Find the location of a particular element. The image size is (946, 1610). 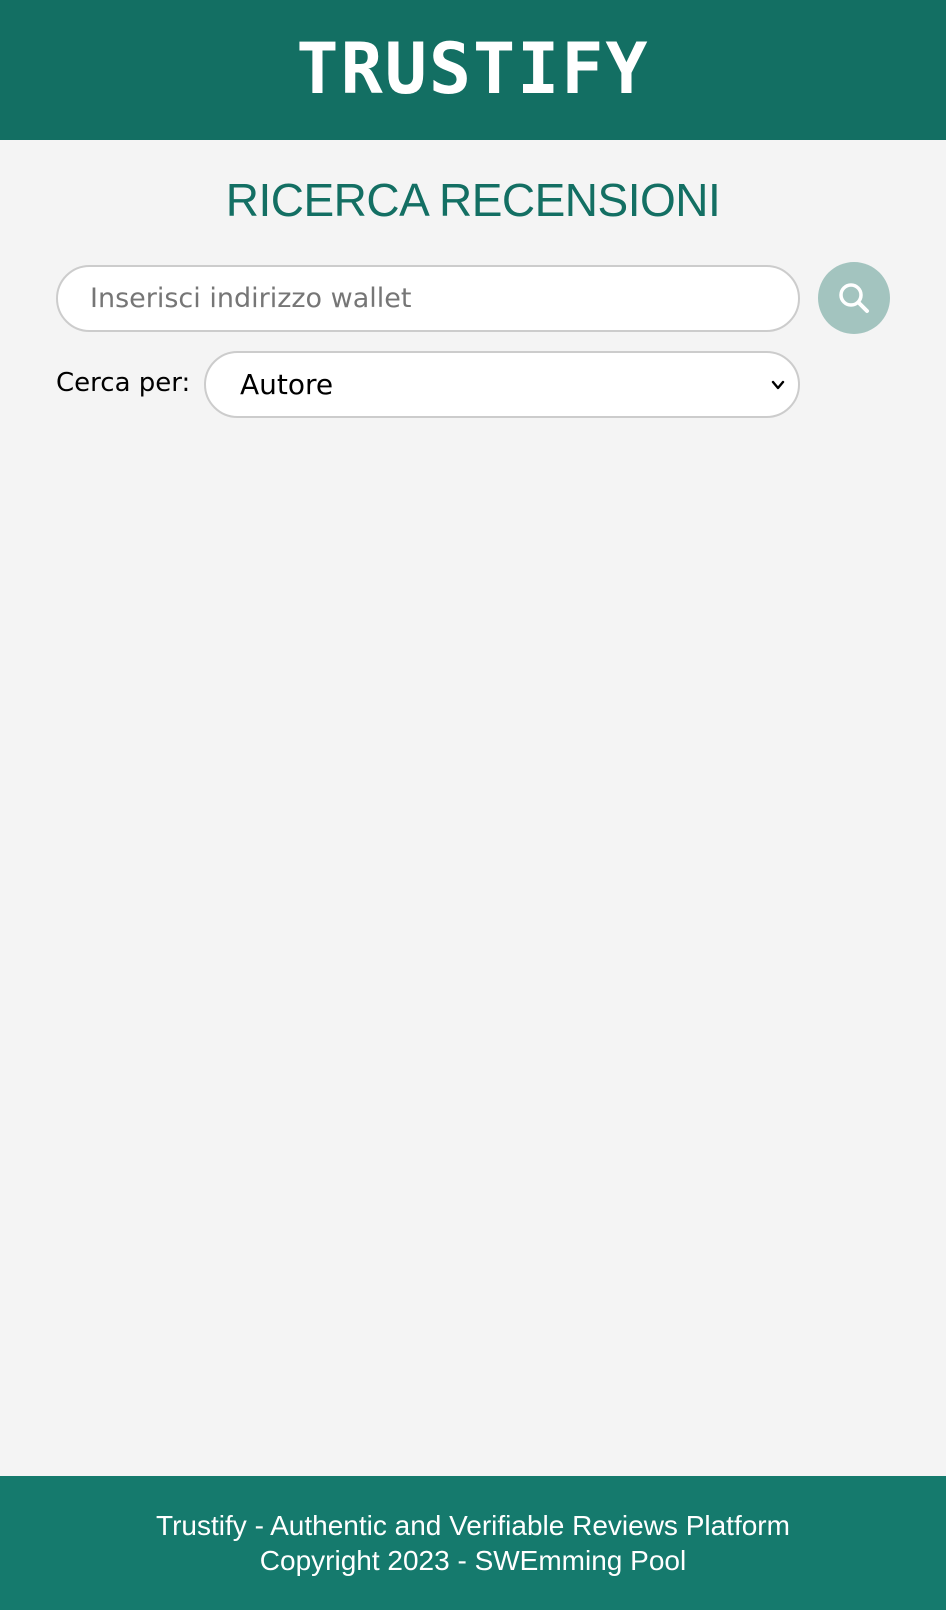

search-button is located at coordinates (854, 298).